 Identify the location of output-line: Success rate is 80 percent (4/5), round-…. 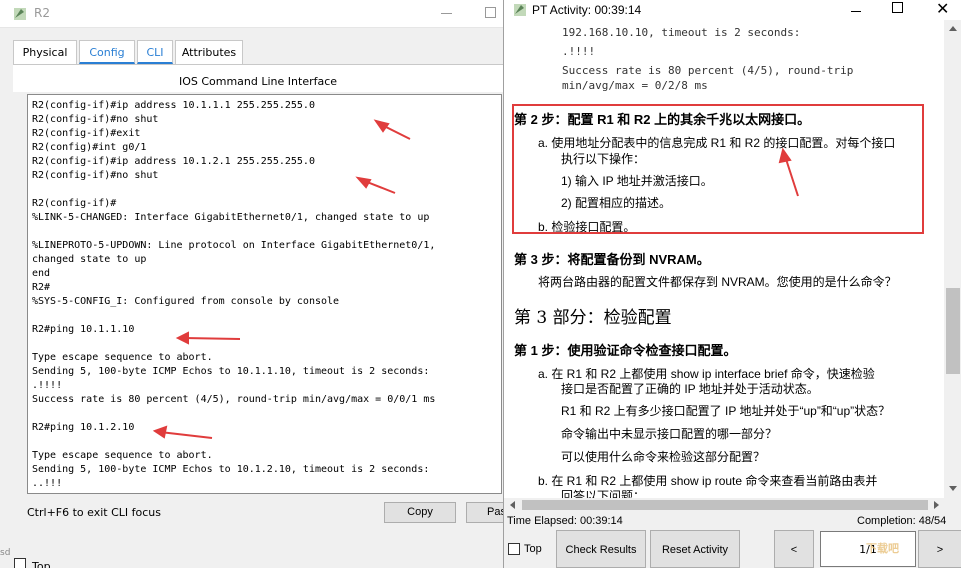
(708, 70).